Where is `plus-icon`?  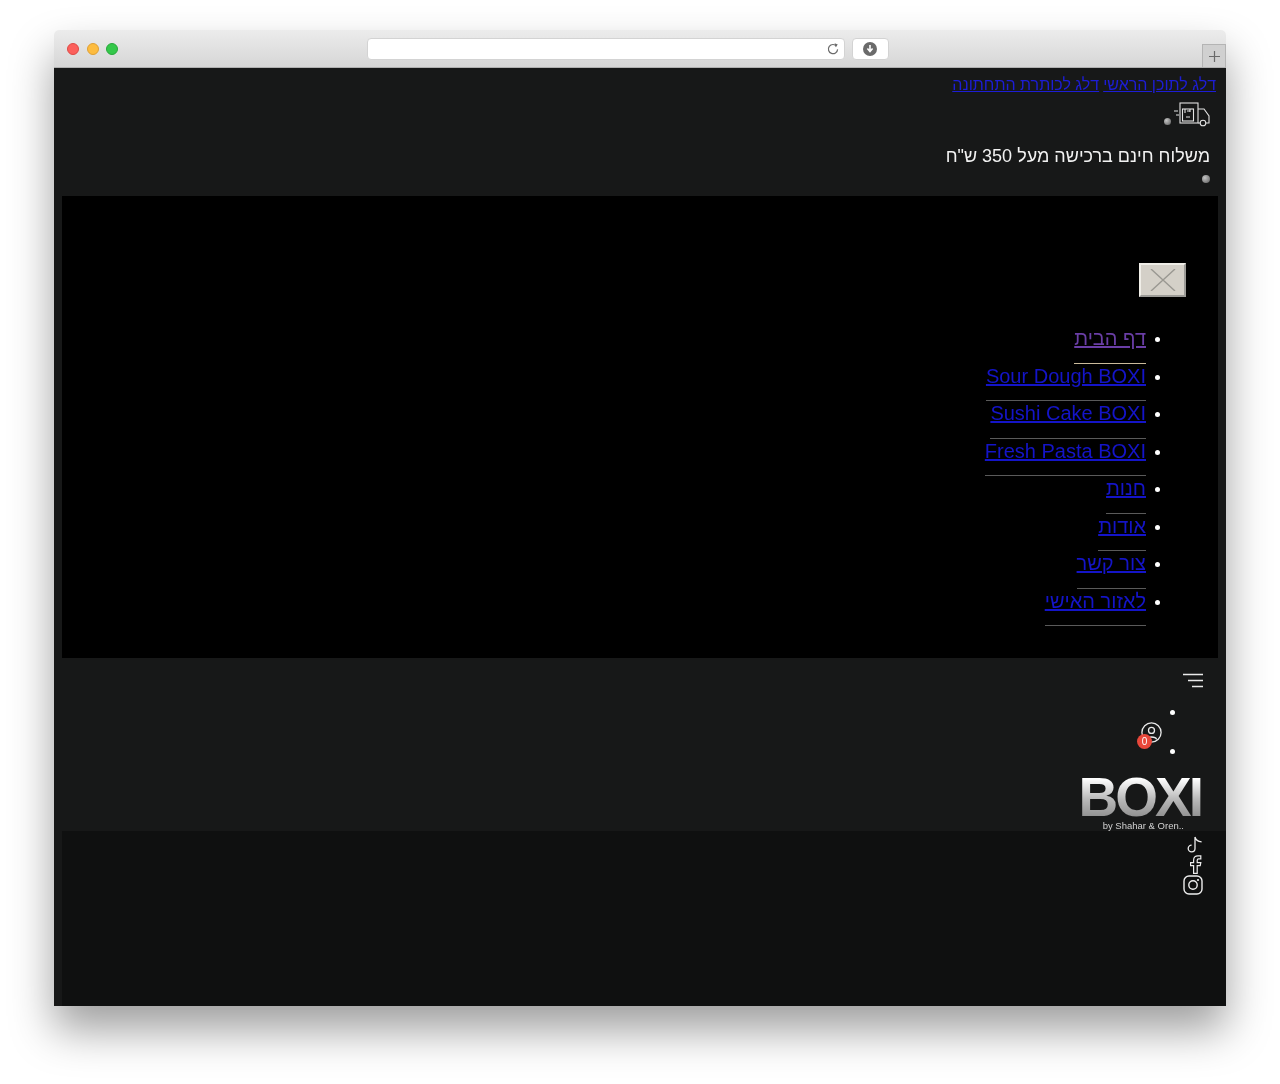
plus-icon is located at coordinates (1214, 56).